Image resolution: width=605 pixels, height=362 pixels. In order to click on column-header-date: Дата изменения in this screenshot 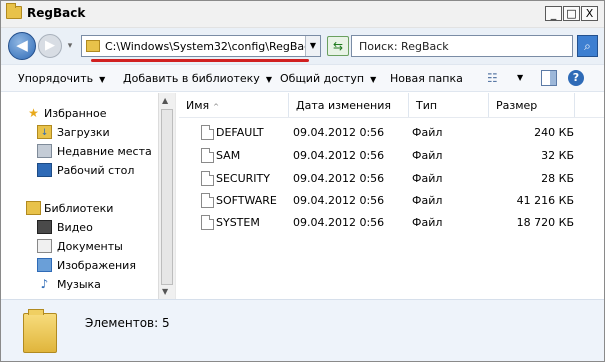, I will do `click(349, 105)`.